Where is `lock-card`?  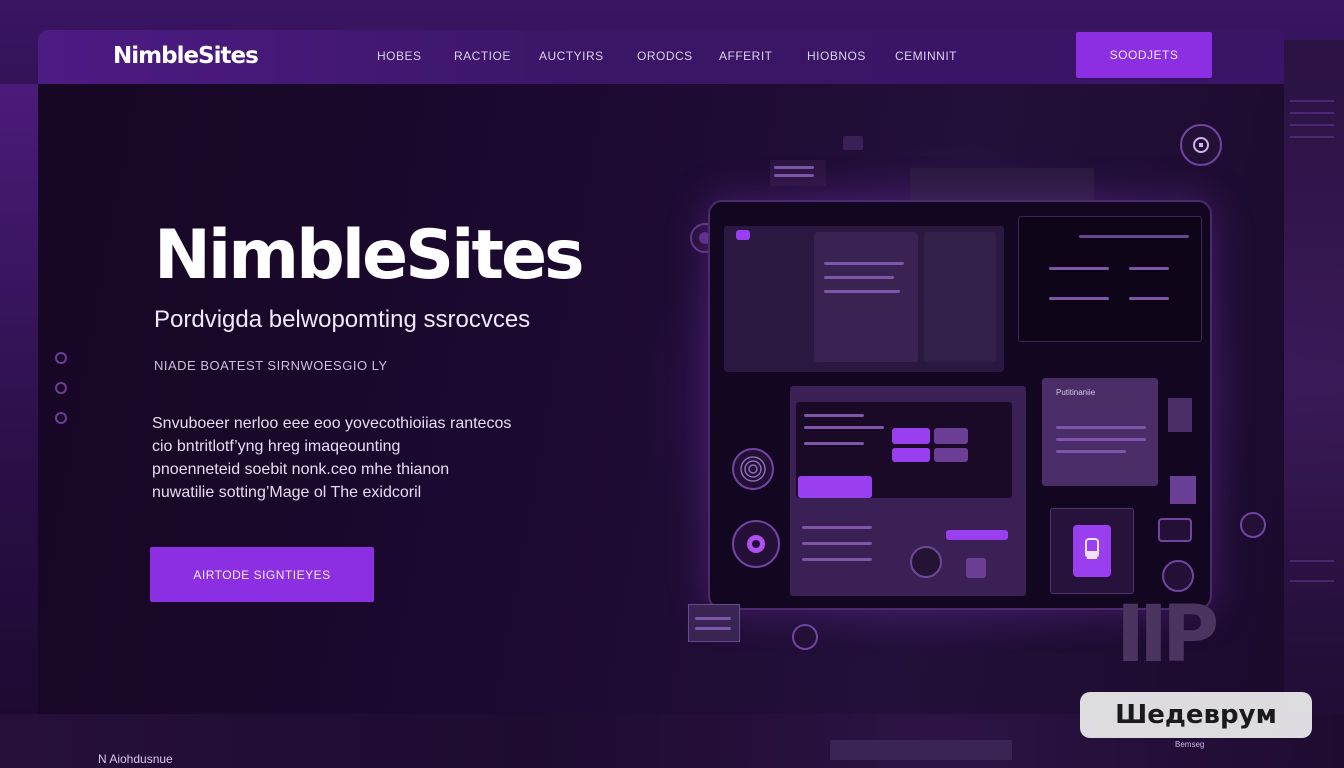 lock-card is located at coordinates (1092, 551).